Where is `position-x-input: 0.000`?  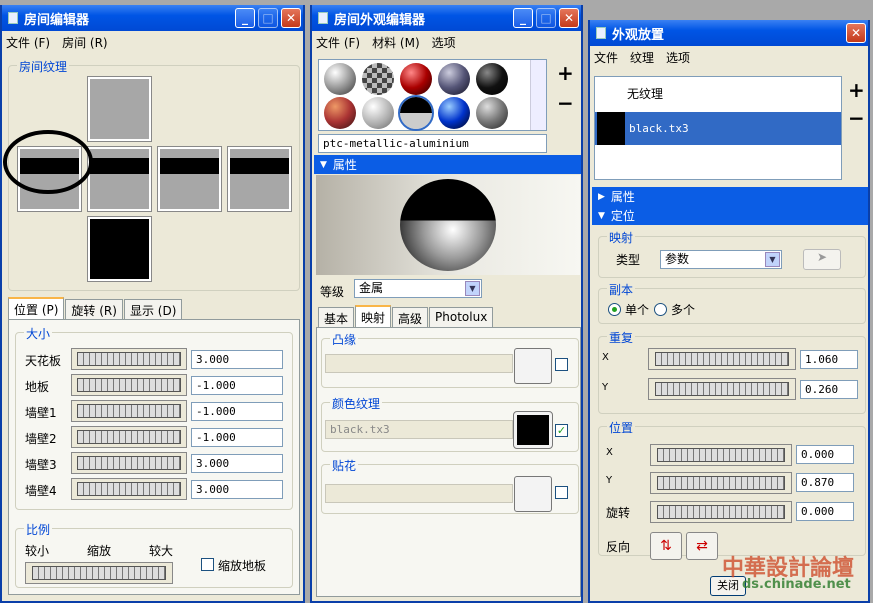 position-x-input: 0.000 is located at coordinates (825, 454).